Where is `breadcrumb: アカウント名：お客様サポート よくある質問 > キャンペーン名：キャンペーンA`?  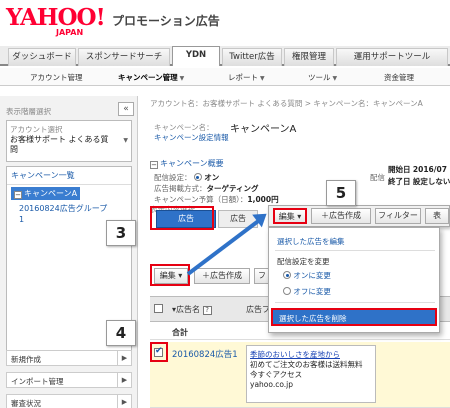
breadcrumb: アカウント名：お客様サポート よくある質問 > キャンペーン名：キャンペーンA is located at coordinates (286, 103).